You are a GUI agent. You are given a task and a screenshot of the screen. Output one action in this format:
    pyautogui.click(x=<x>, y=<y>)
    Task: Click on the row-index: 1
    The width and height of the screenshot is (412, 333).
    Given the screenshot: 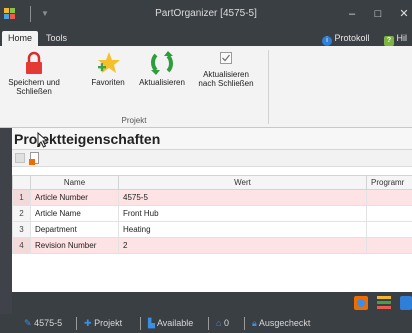 What is the action you would take?
    pyautogui.click(x=21, y=197)
    